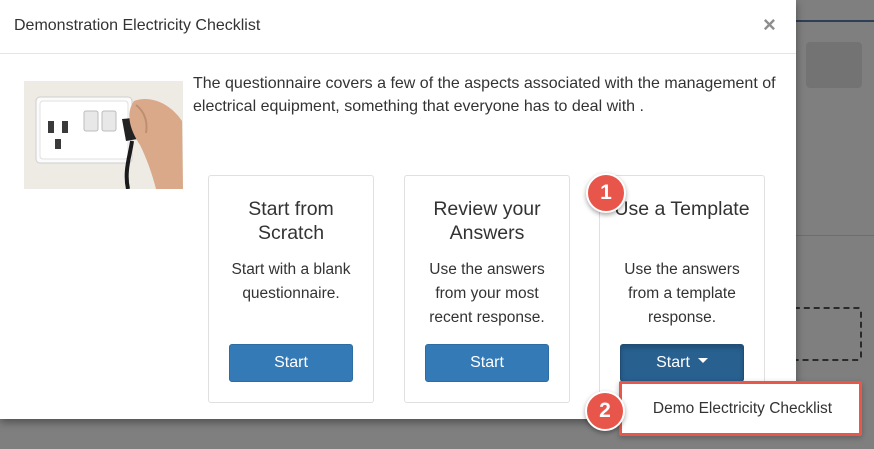 This screenshot has height=449, width=874. I want to click on template-dropdown-menu: Demo Electricity Checklist, so click(740, 408).